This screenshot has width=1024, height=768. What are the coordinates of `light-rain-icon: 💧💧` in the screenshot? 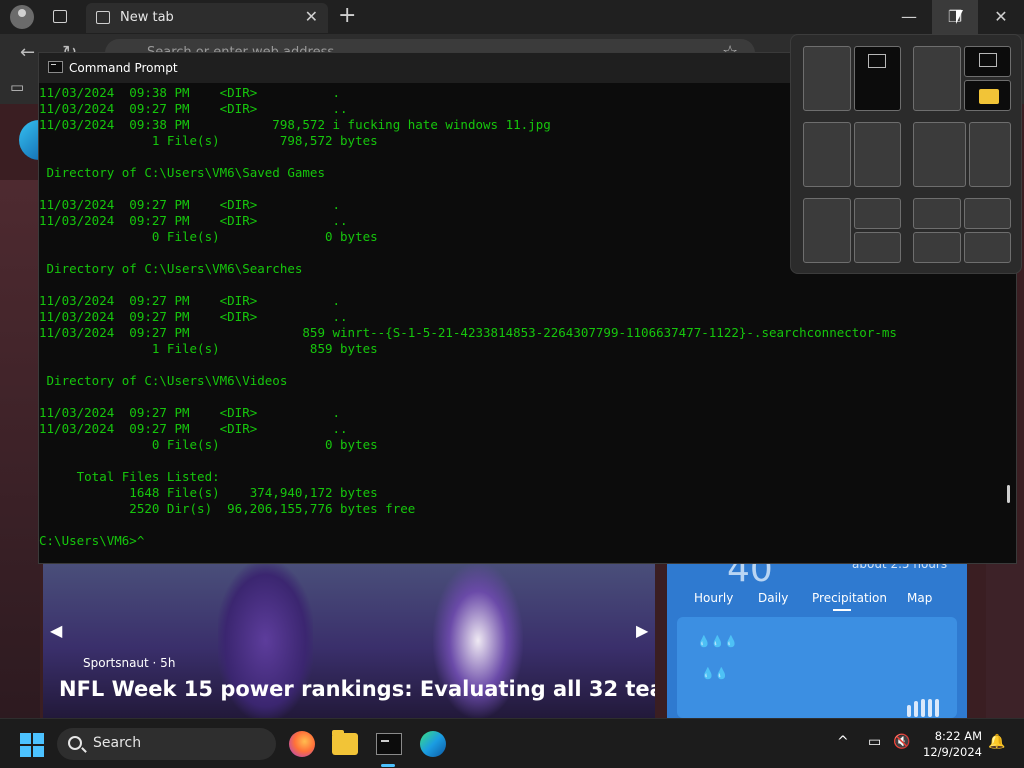 It's located at (715, 673).